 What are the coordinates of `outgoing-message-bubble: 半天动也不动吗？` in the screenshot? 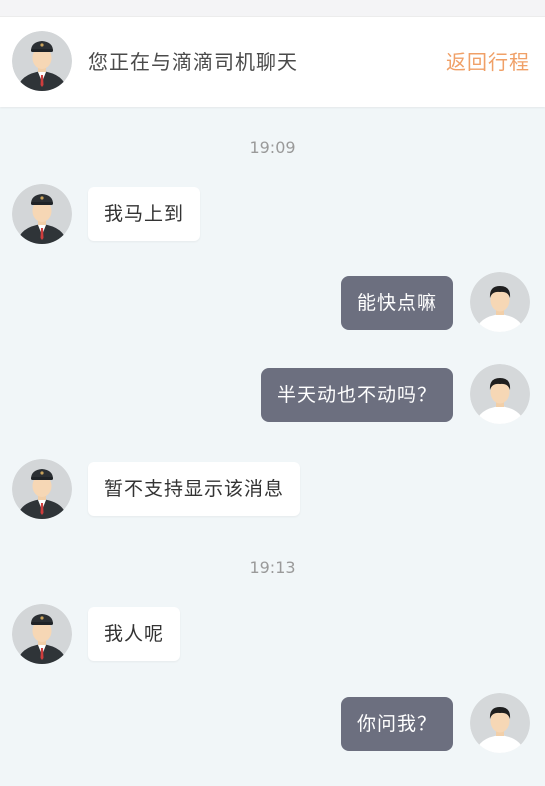 It's located at (356, 395).